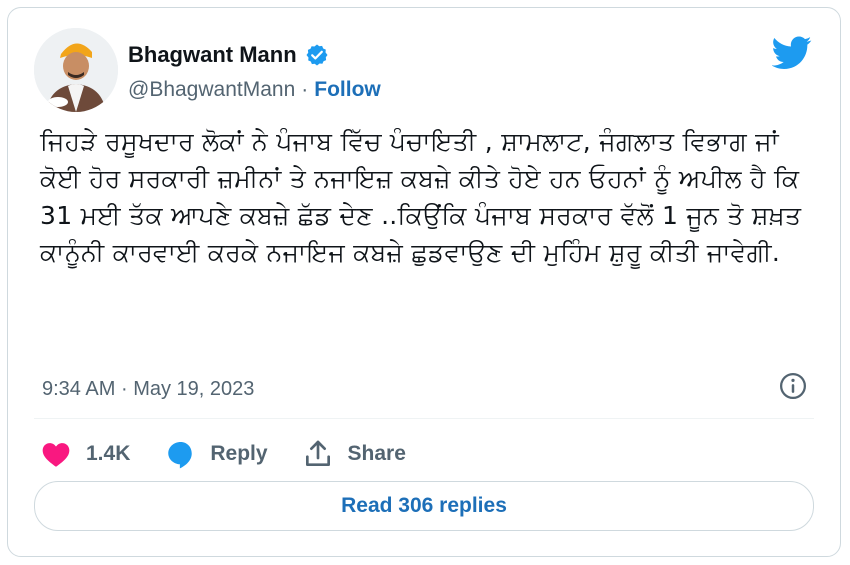  What do you see at coordinates (347, 90) in the screenshot?
I see `follow-button: Follow` at bounding box center [347, 90].